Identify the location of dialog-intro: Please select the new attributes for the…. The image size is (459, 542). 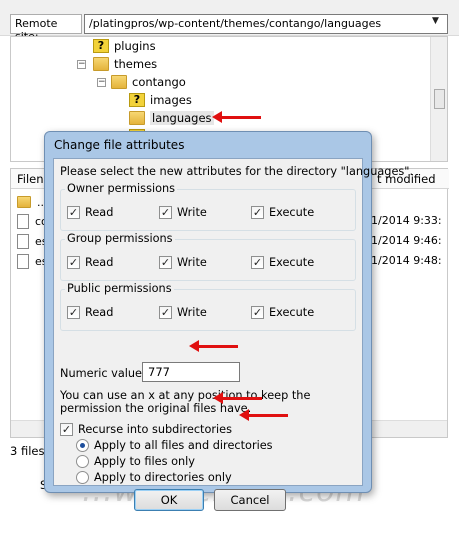
(237, 171).